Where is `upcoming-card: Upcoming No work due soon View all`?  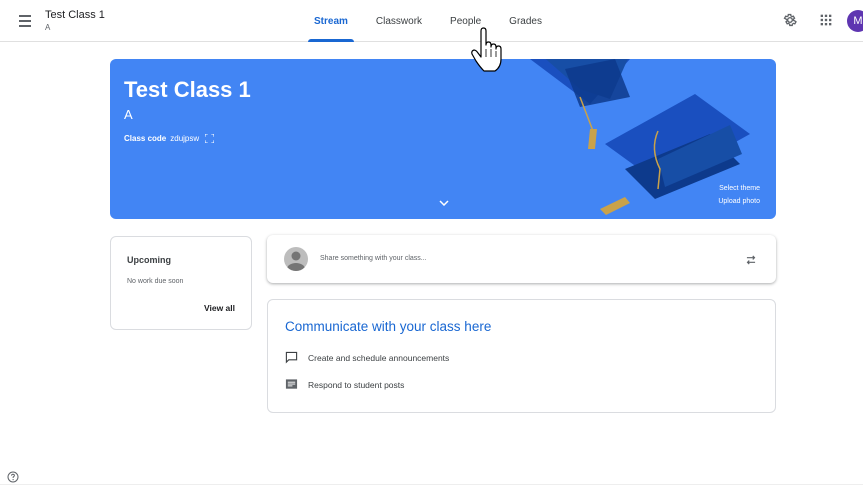 upcoming-card: Upcoming No work due soon View all is located at coordinates (181, 283).